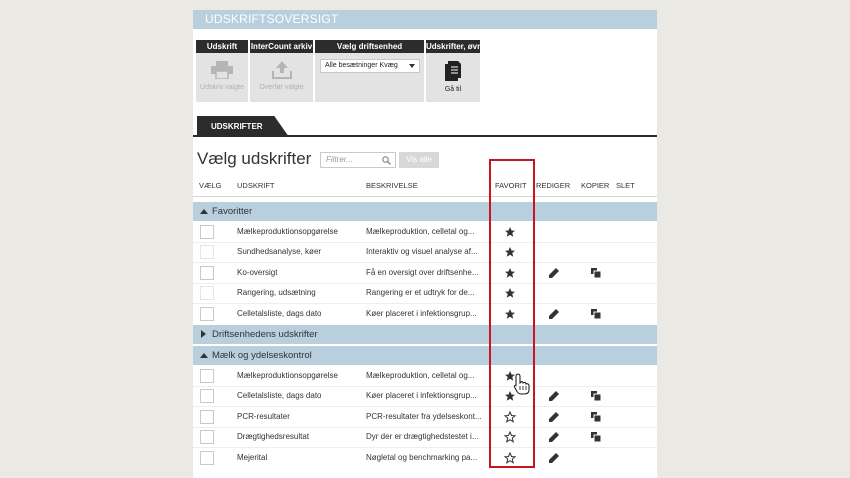 The width and height of the screenshot is (850, 478). I want to click on search-icon, so click(386, 160).